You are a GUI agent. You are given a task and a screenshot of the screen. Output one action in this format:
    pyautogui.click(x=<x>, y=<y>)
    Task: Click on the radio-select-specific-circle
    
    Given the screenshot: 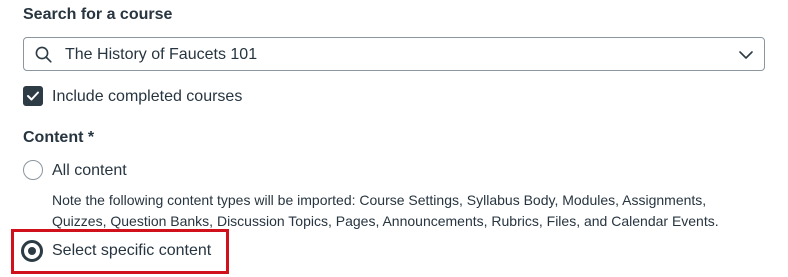 What is the action you would take?
    pyautogui.click(x=32, y=251)
    